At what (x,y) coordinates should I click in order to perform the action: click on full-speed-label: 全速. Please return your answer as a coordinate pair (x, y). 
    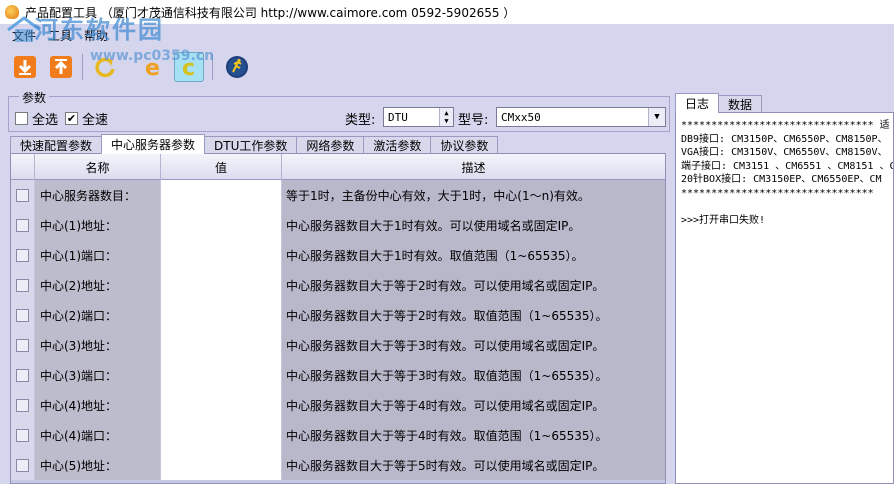
    Looking at the image, I should click on (95, 120).